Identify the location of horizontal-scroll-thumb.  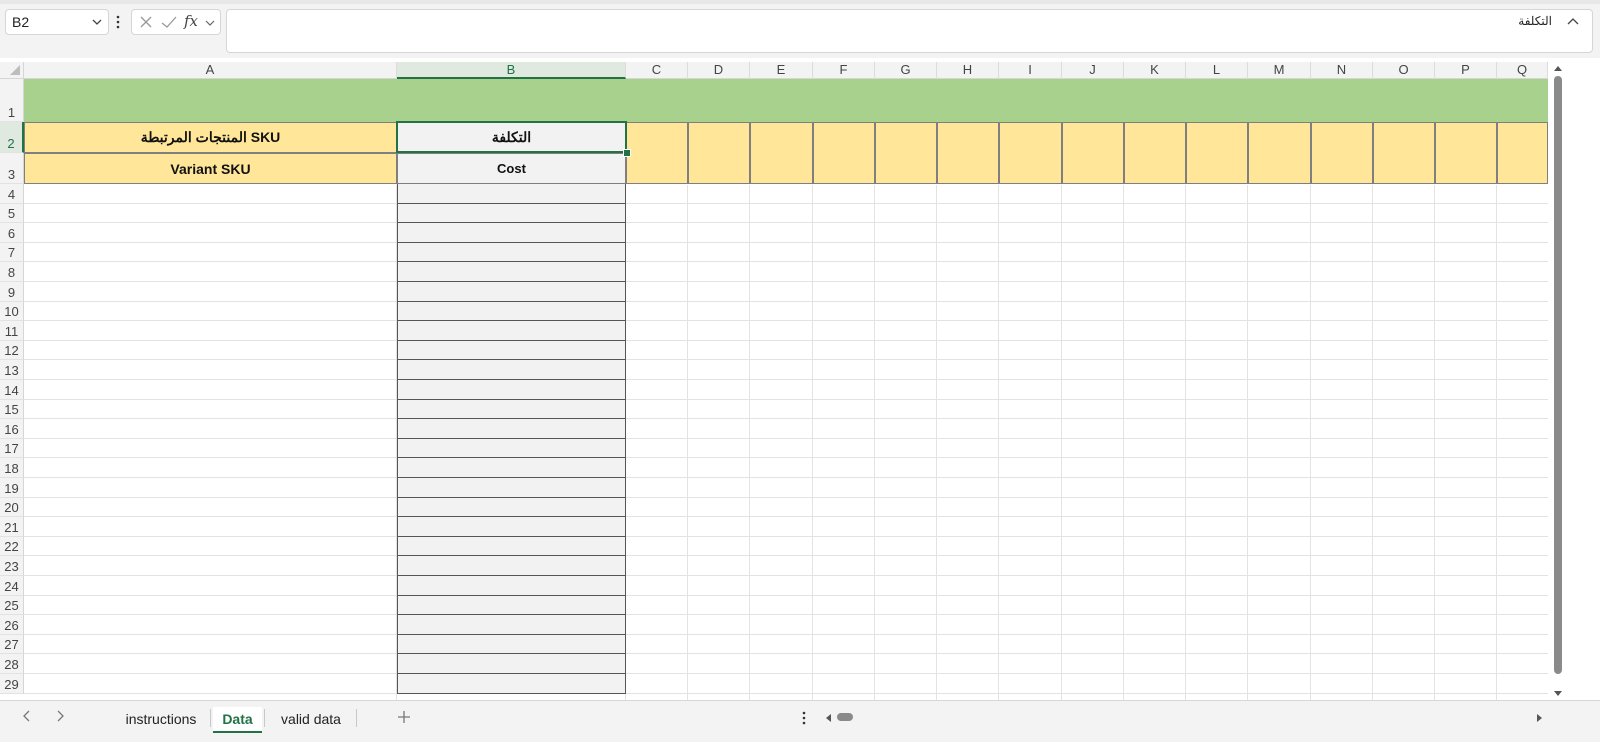
(845, 717).